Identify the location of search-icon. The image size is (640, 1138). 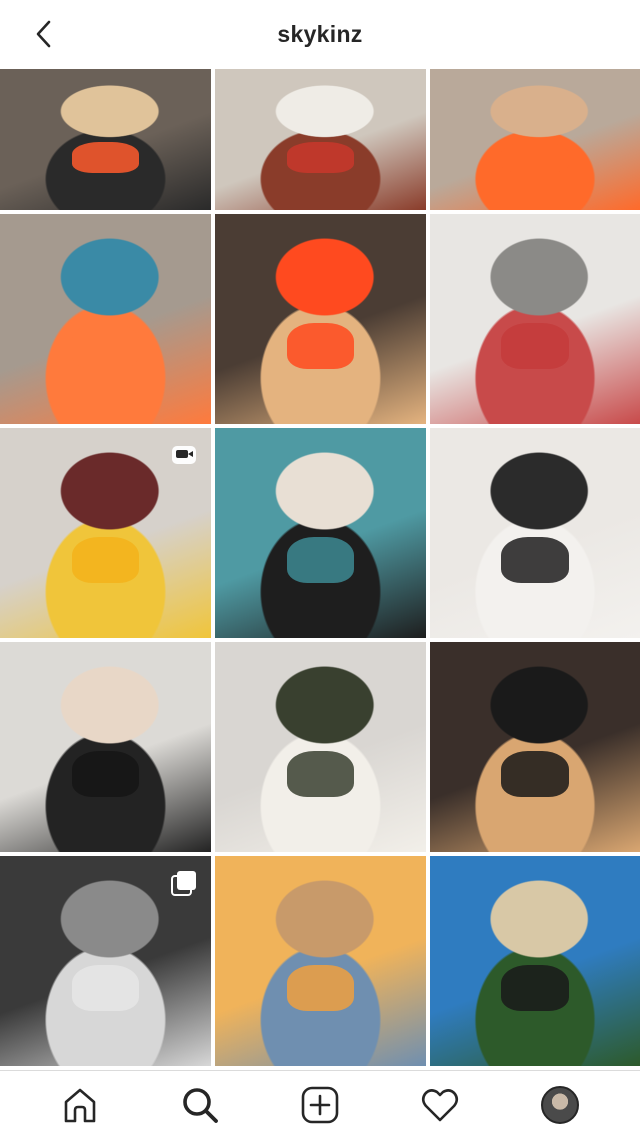
(200, 1105).